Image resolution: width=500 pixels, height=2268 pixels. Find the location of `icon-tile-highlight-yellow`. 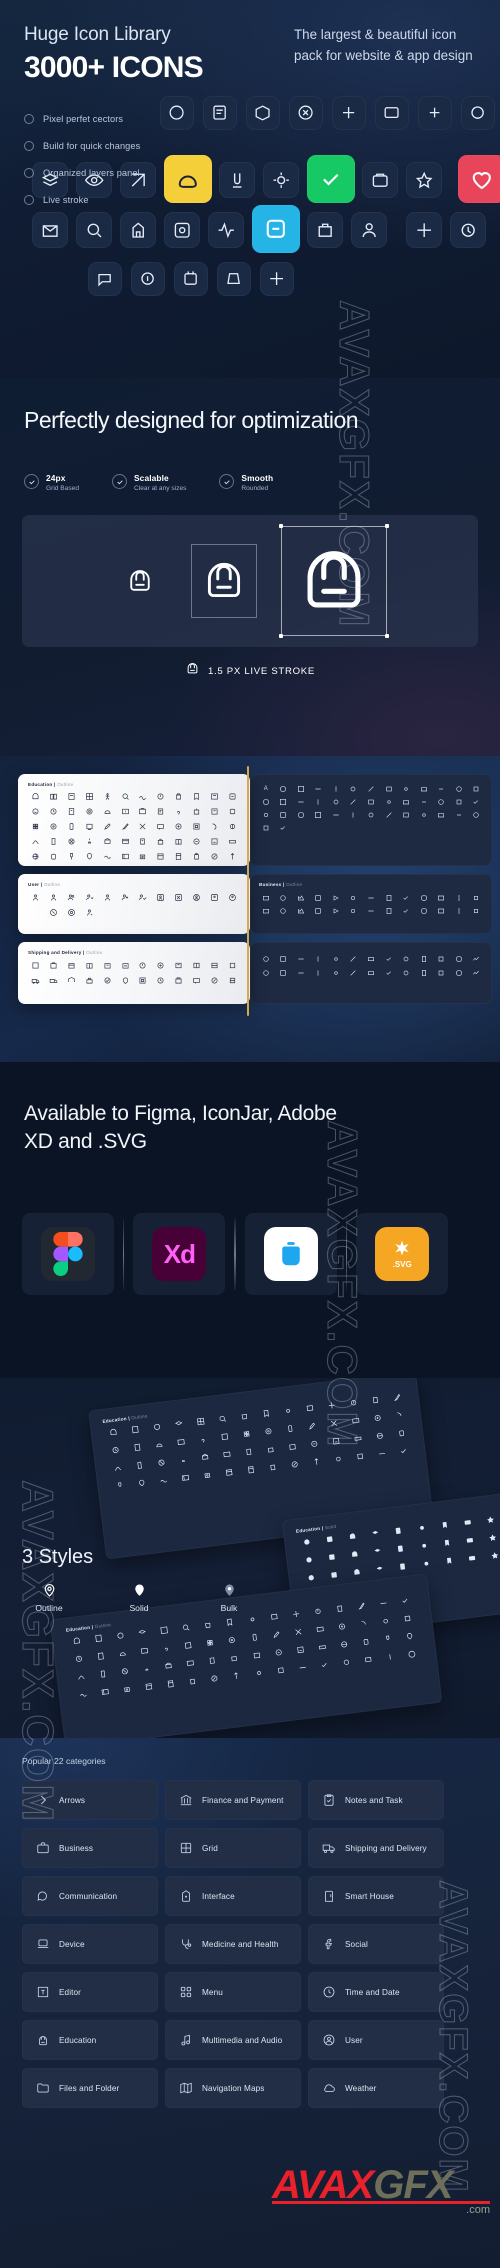

icon-tile-highlight-yellow is located at coordinates (188, 179).